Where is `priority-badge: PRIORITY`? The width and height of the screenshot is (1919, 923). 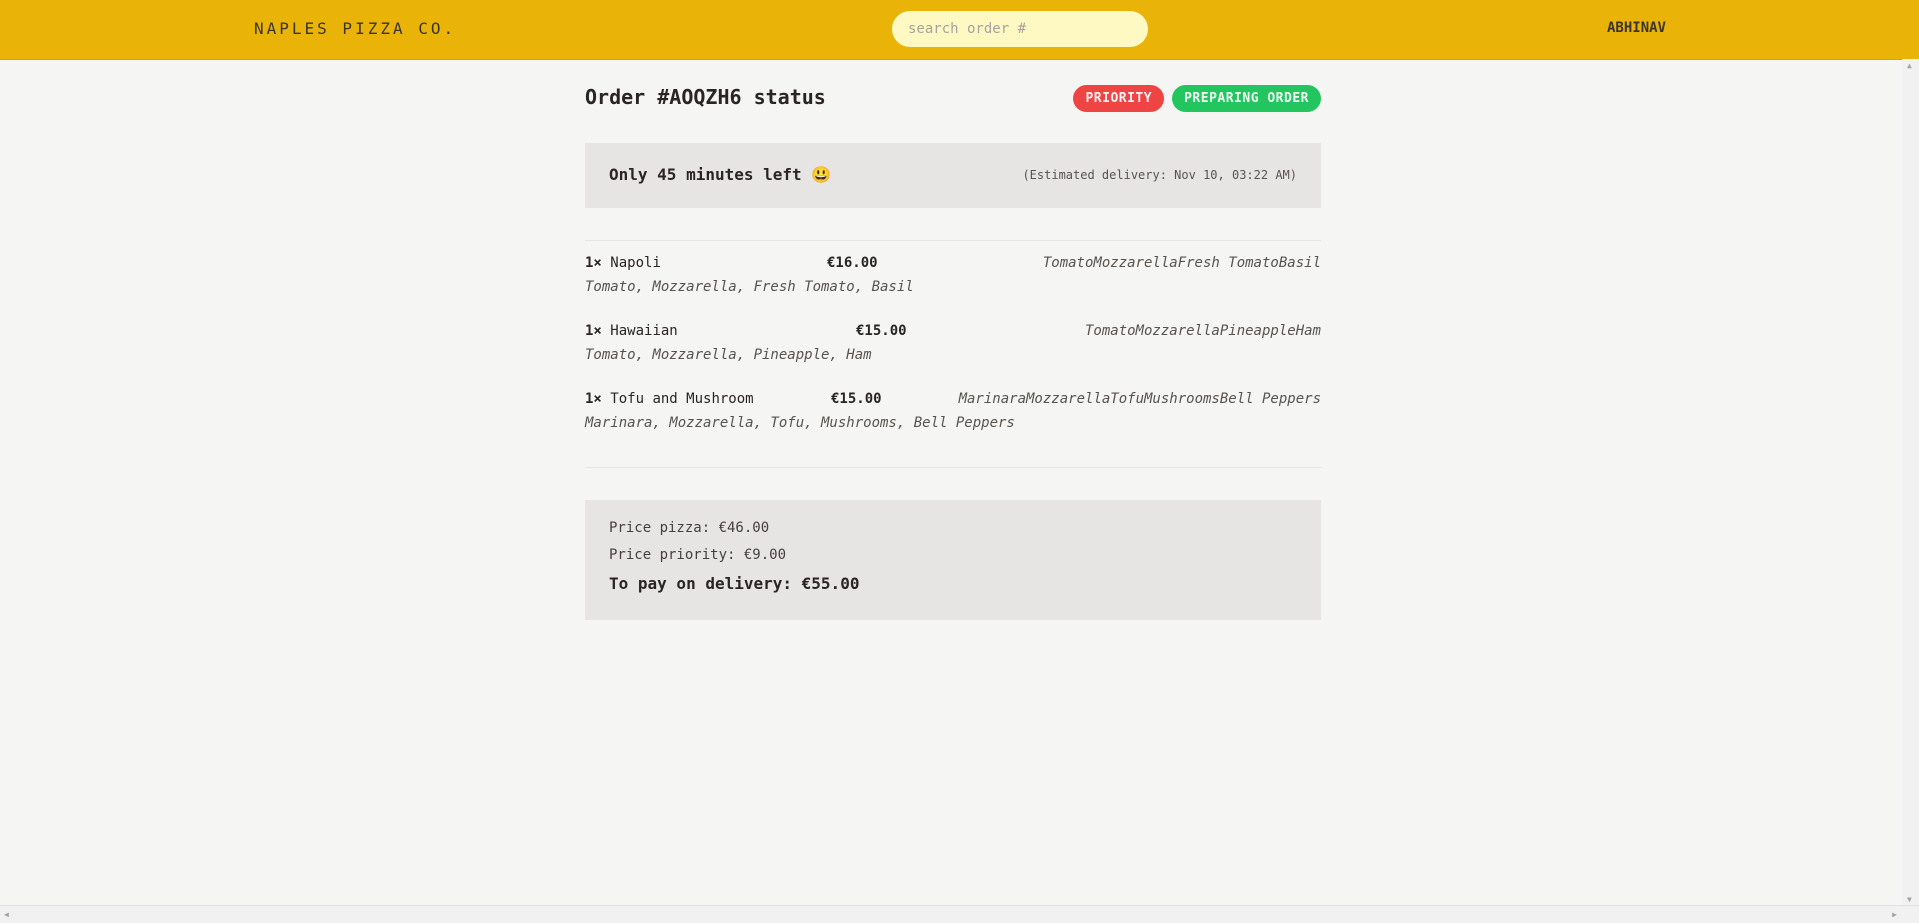 priority-badge: PRIORITY is located at coordinates (1119, 98).